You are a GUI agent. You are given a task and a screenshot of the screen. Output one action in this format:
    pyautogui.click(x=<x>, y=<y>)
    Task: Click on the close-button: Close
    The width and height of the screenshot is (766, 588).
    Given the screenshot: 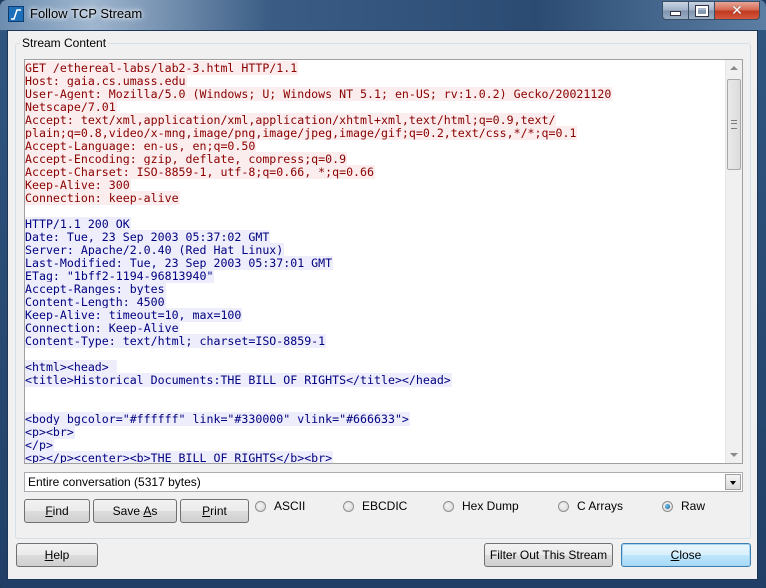 What is the action you would take?
    pyautogui.click(x=686, y=555)
    